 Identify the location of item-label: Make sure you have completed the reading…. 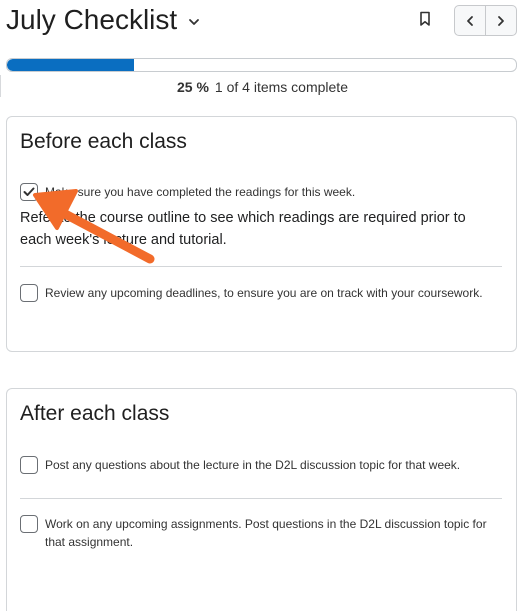
(200, 192).